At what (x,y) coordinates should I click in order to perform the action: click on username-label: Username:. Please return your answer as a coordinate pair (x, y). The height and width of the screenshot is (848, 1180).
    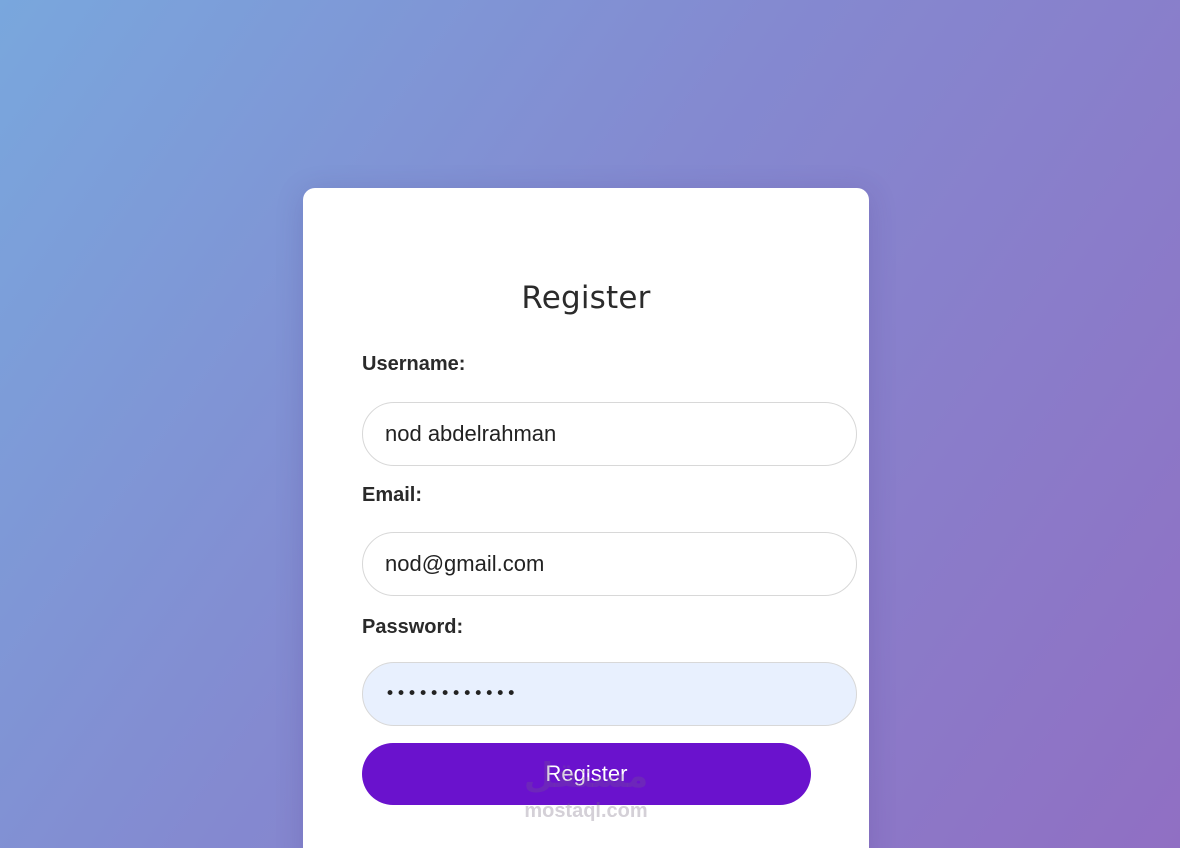
    Looking at the image, I should click on (414, 364).